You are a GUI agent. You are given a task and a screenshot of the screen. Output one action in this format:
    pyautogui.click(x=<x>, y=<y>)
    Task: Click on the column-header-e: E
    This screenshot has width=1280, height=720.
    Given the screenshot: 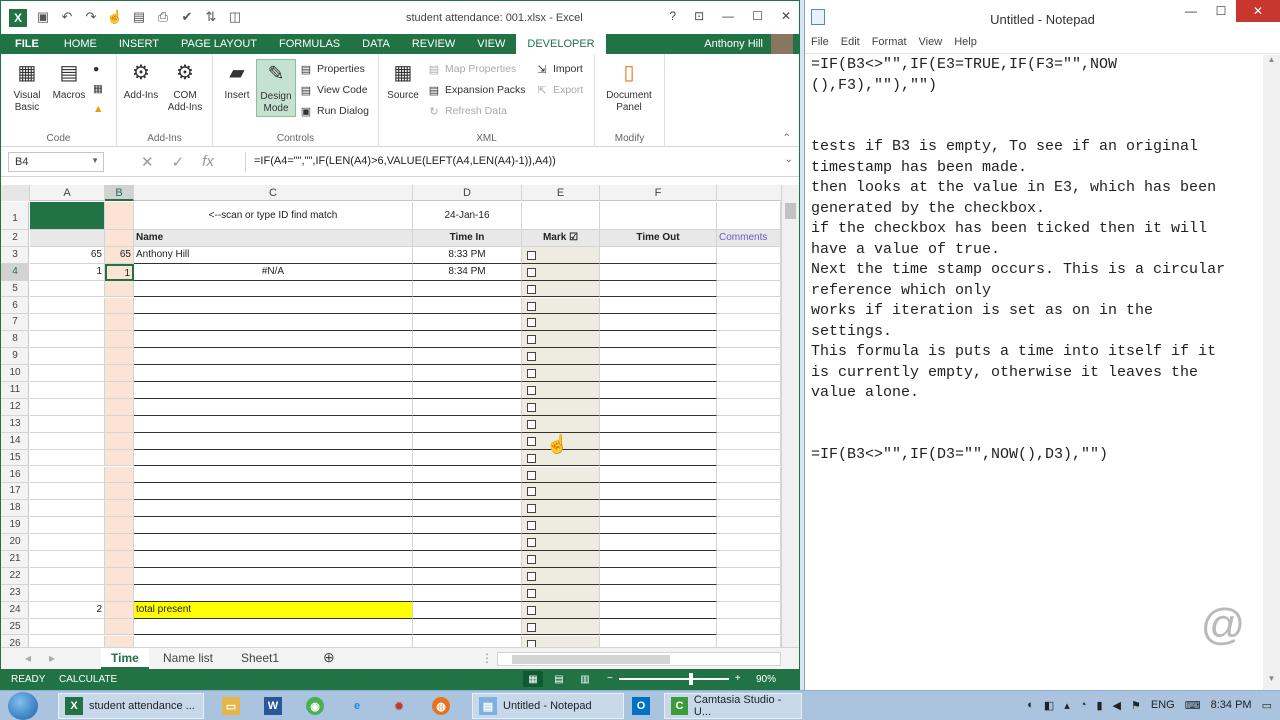 What is the action you would take?
    pyautogui.click(x=561, y=193)
    